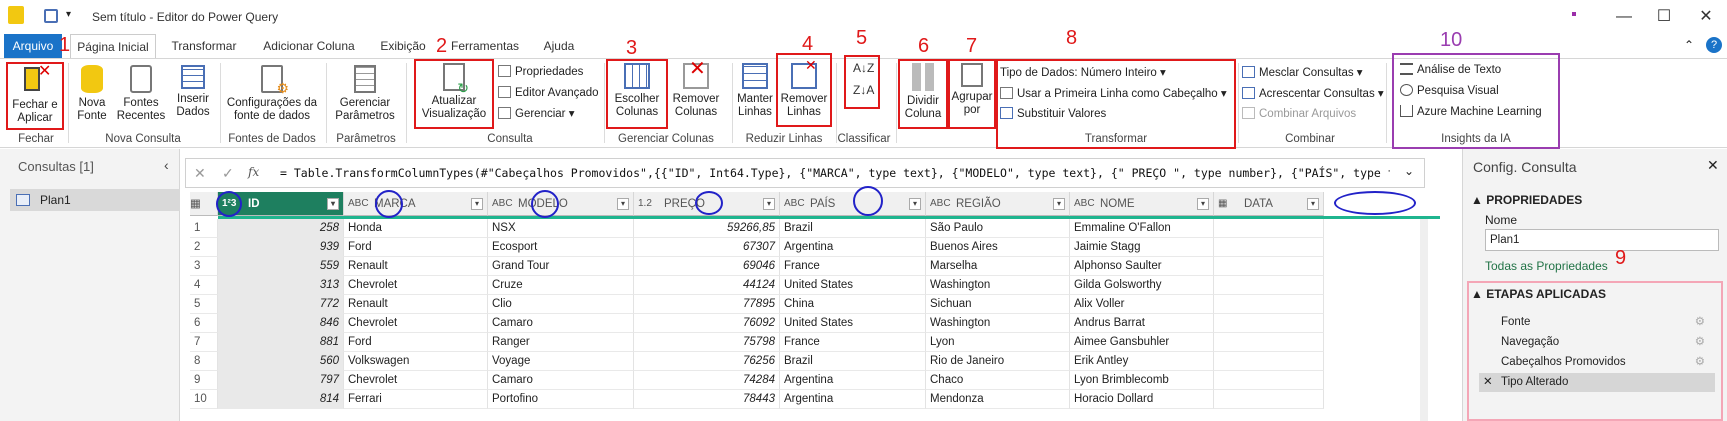  What do you see at coordinates (645, 204) in the screenshot?
I see `column-type-icon: 1.2` at bounding box center [645, 204].